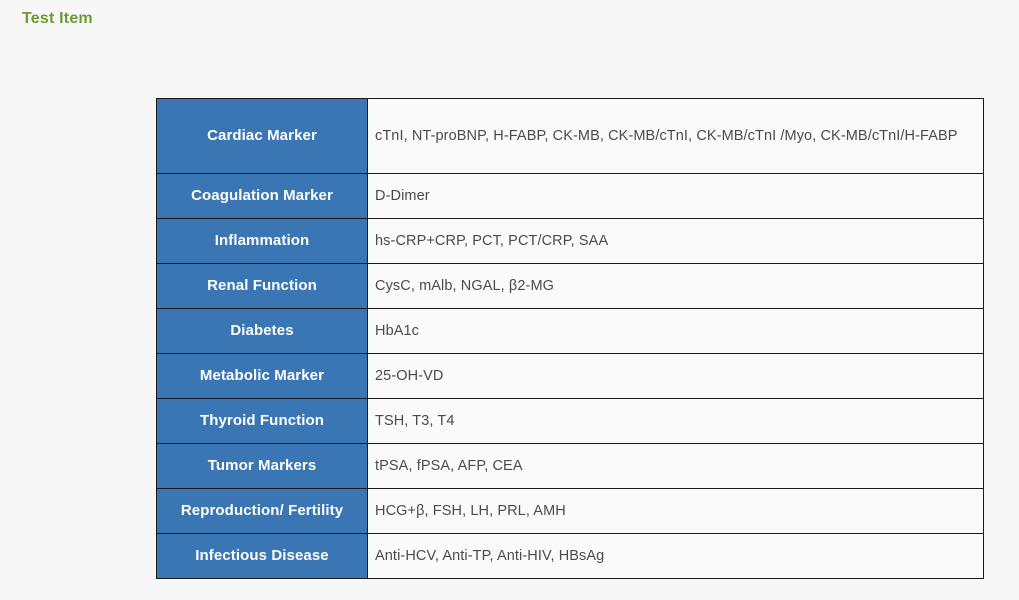 This screenshot has width=1019, height=600. What do you see at coordinates (675, 421) in the screenshot?
I see `items-cell-thyroid-function: TSH, T3, T4` at bounding box center [675, 421].